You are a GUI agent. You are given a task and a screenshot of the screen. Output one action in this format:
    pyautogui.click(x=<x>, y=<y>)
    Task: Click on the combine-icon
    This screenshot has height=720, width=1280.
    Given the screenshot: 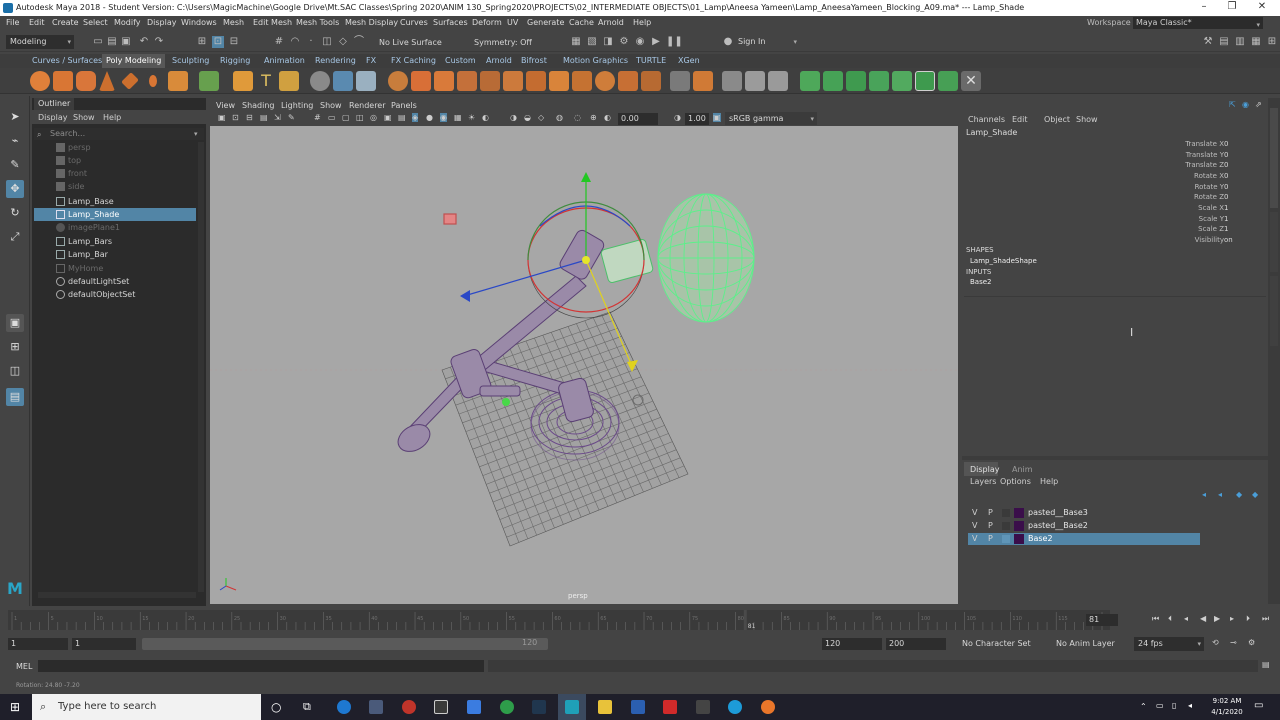 What is the action you would take?
    pyautogui.click(x=320, y=81)
    